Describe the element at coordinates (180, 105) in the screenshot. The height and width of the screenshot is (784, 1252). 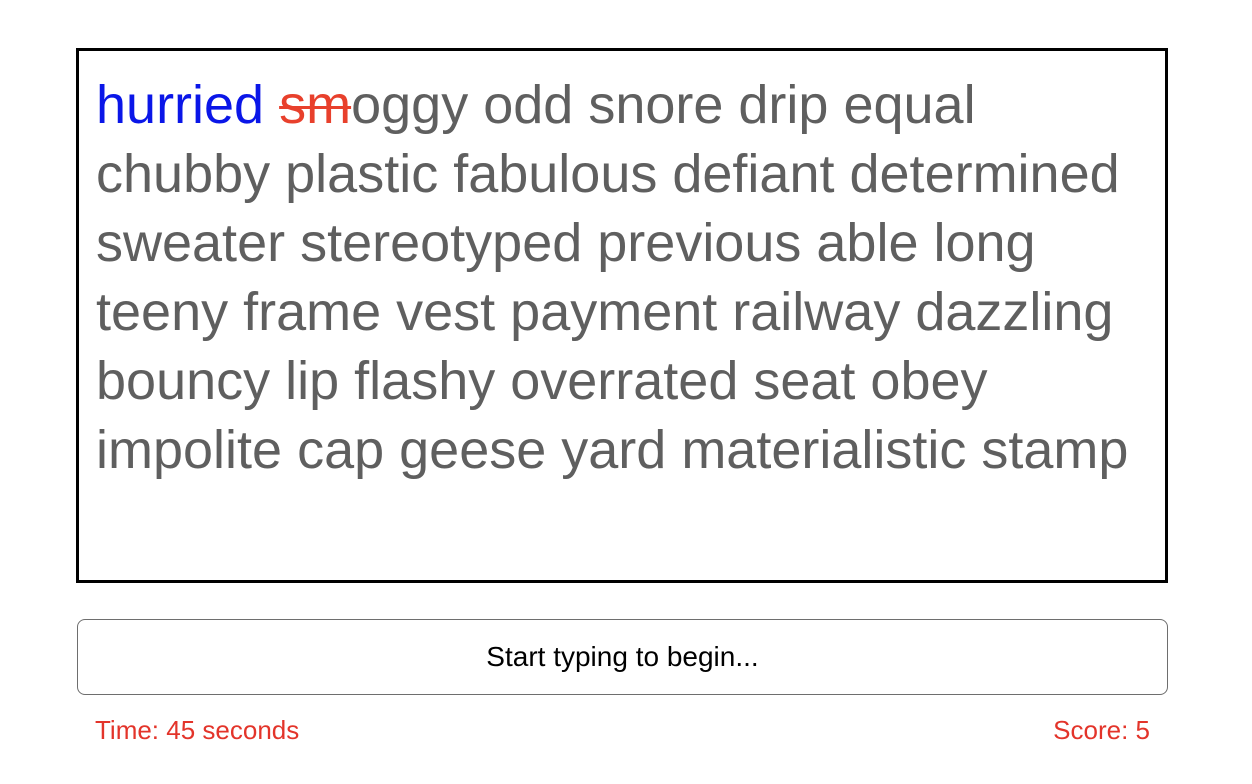
I see `typed-word-correct: hurried` at that location.